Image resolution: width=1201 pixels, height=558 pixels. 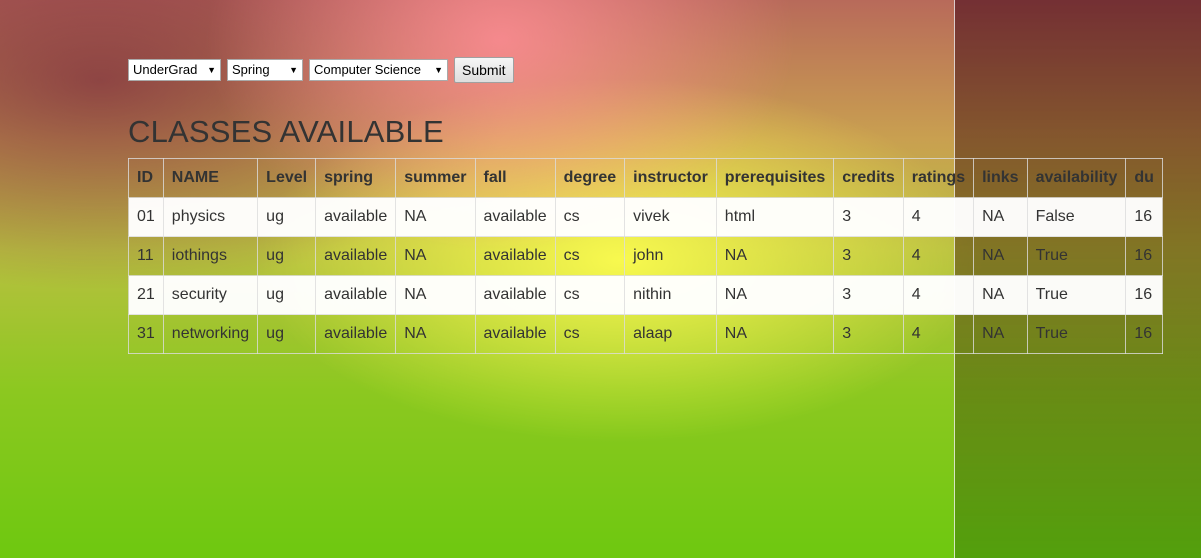 I want to click on column-header-degree: degree, so click(x=590, y=178).